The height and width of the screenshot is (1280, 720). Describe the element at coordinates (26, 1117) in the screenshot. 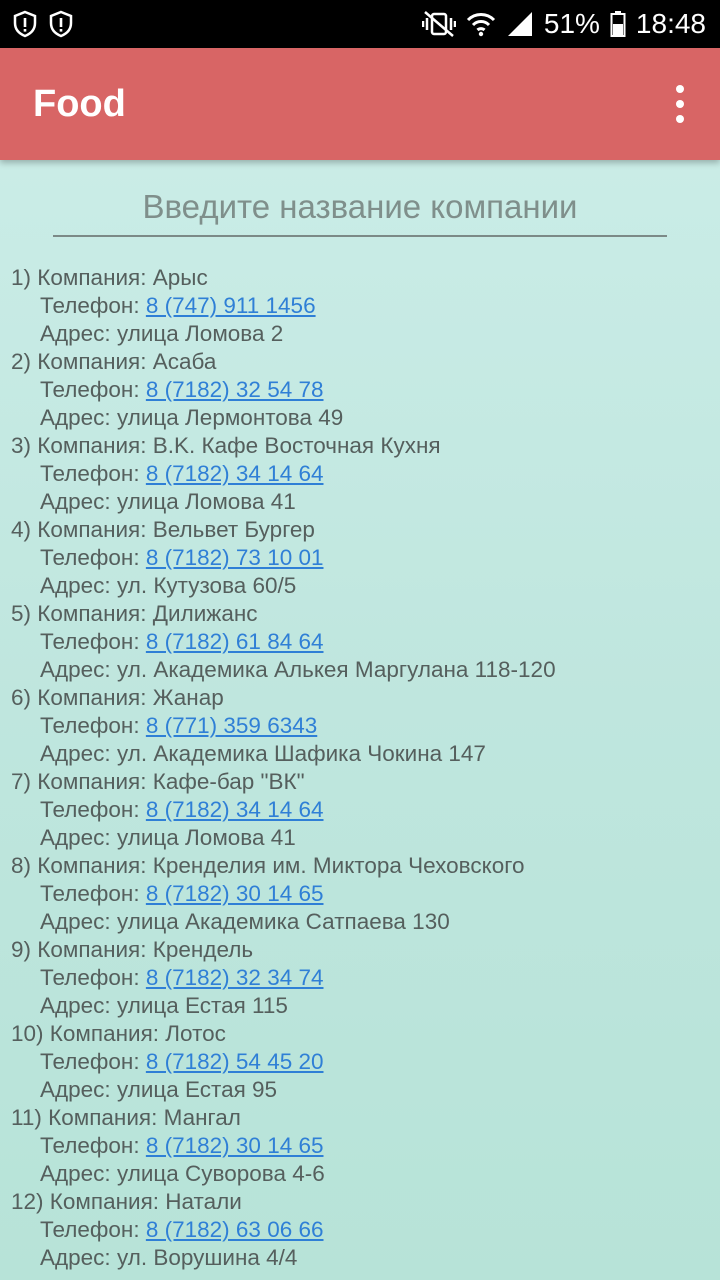

I see `company-number: 11)` at that location.